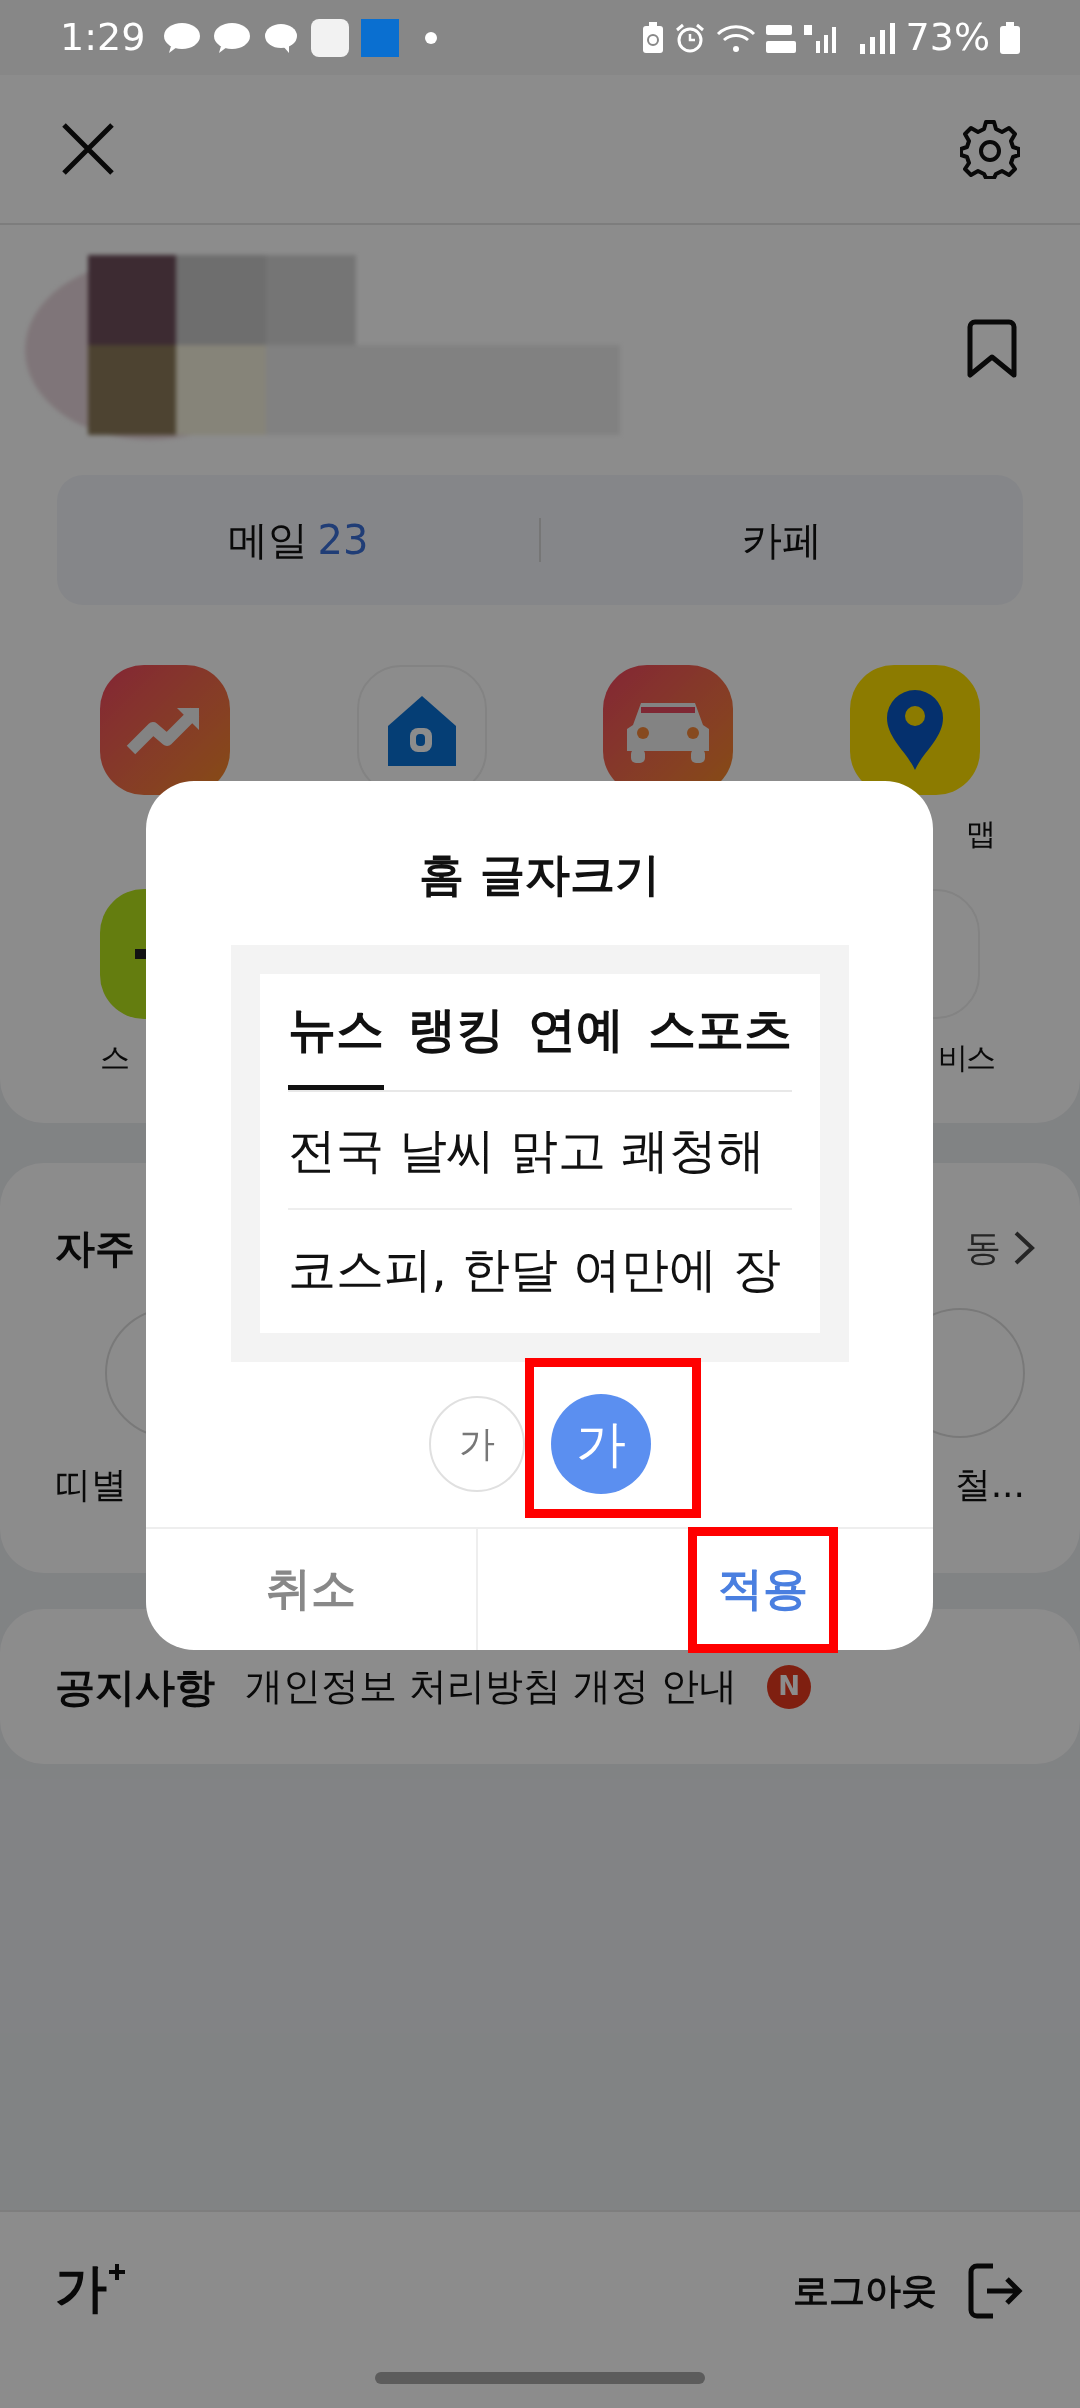  What do you see at coordinates (135, 1687) in the screenshot?
I see `notice-title: 공지사항` at bounding box center [135, 1687].